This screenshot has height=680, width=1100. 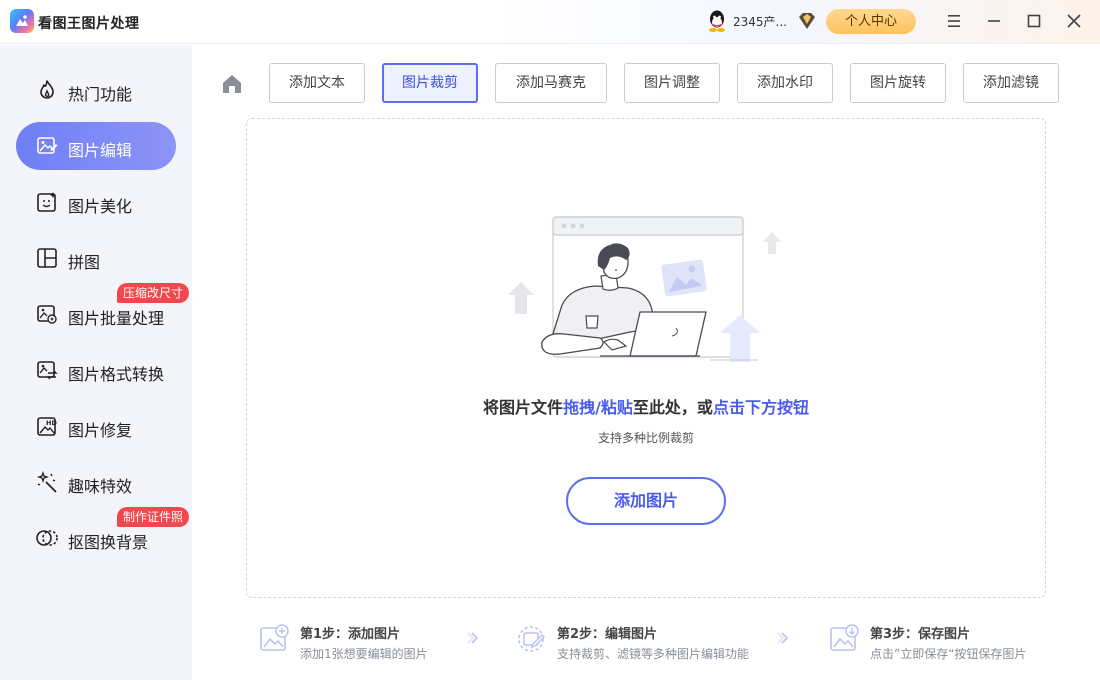 I want to click on sidebar-item-image-beautify: 图片美化, so click(x=96, y=202).